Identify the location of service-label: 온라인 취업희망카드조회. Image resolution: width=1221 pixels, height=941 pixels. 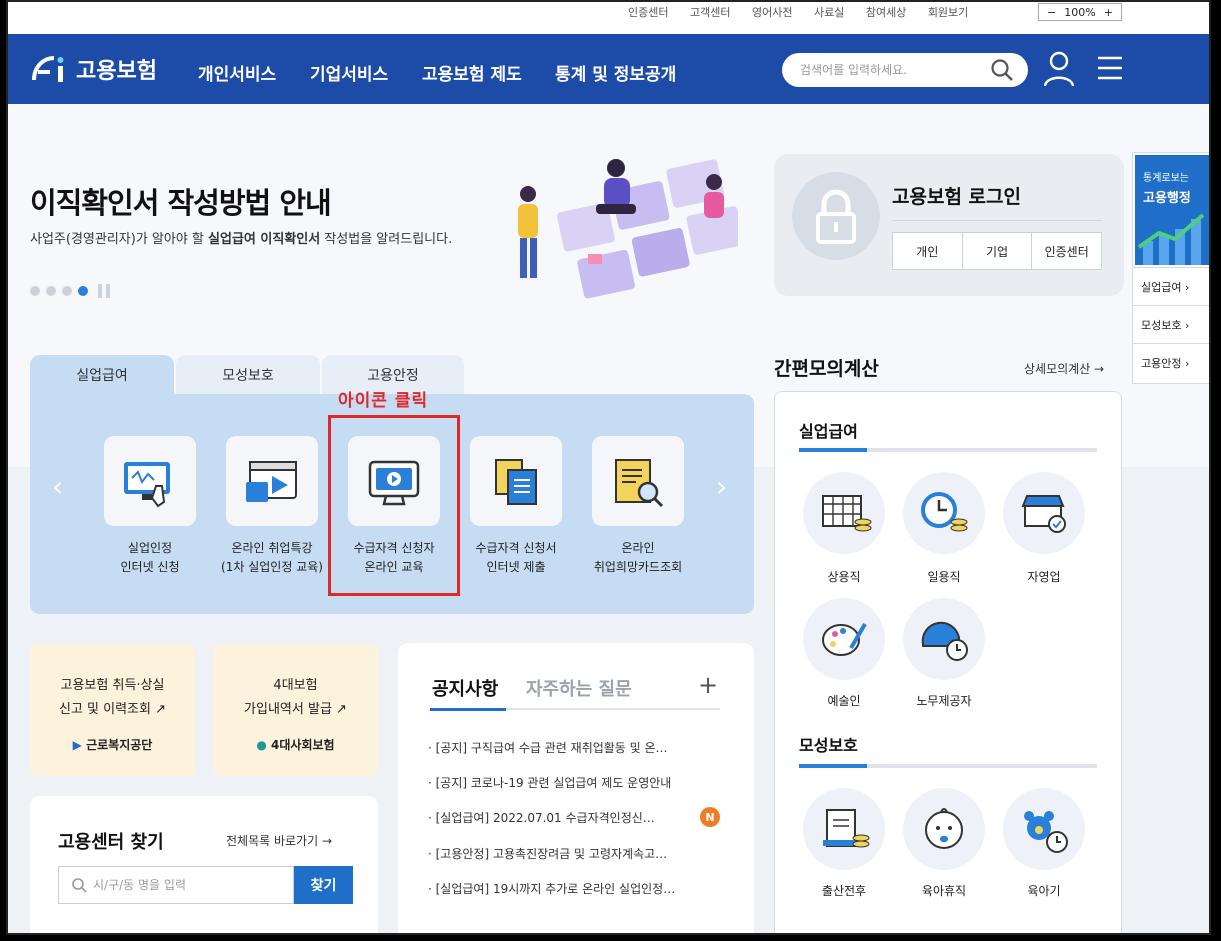
(638, 558).